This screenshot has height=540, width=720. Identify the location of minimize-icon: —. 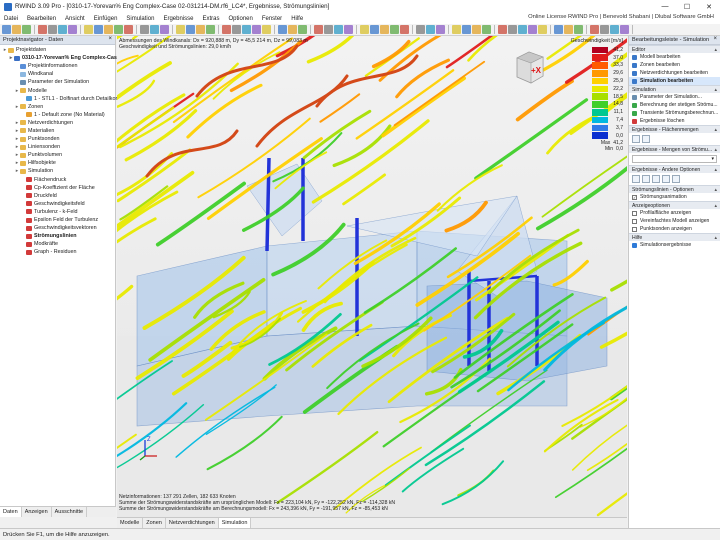
(665, 6).